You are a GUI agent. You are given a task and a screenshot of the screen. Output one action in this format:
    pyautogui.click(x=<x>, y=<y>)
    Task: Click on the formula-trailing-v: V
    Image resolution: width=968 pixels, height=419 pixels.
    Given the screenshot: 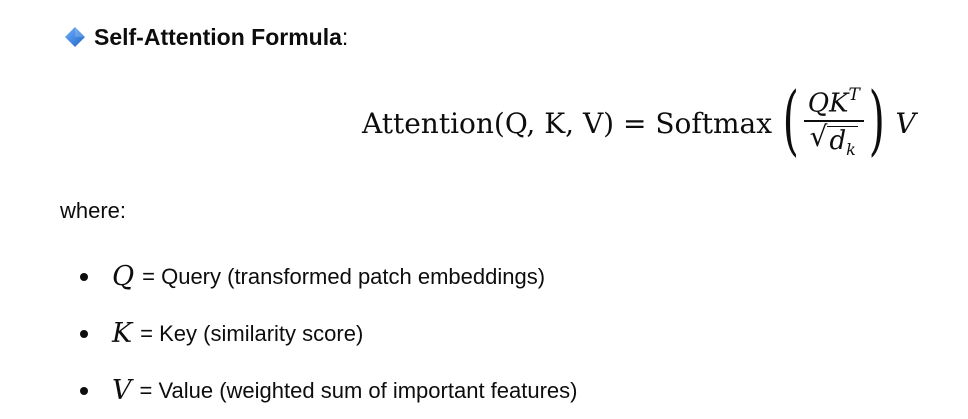 What is the action you would take?
    pyautogui.click(x=905, y=123)
    